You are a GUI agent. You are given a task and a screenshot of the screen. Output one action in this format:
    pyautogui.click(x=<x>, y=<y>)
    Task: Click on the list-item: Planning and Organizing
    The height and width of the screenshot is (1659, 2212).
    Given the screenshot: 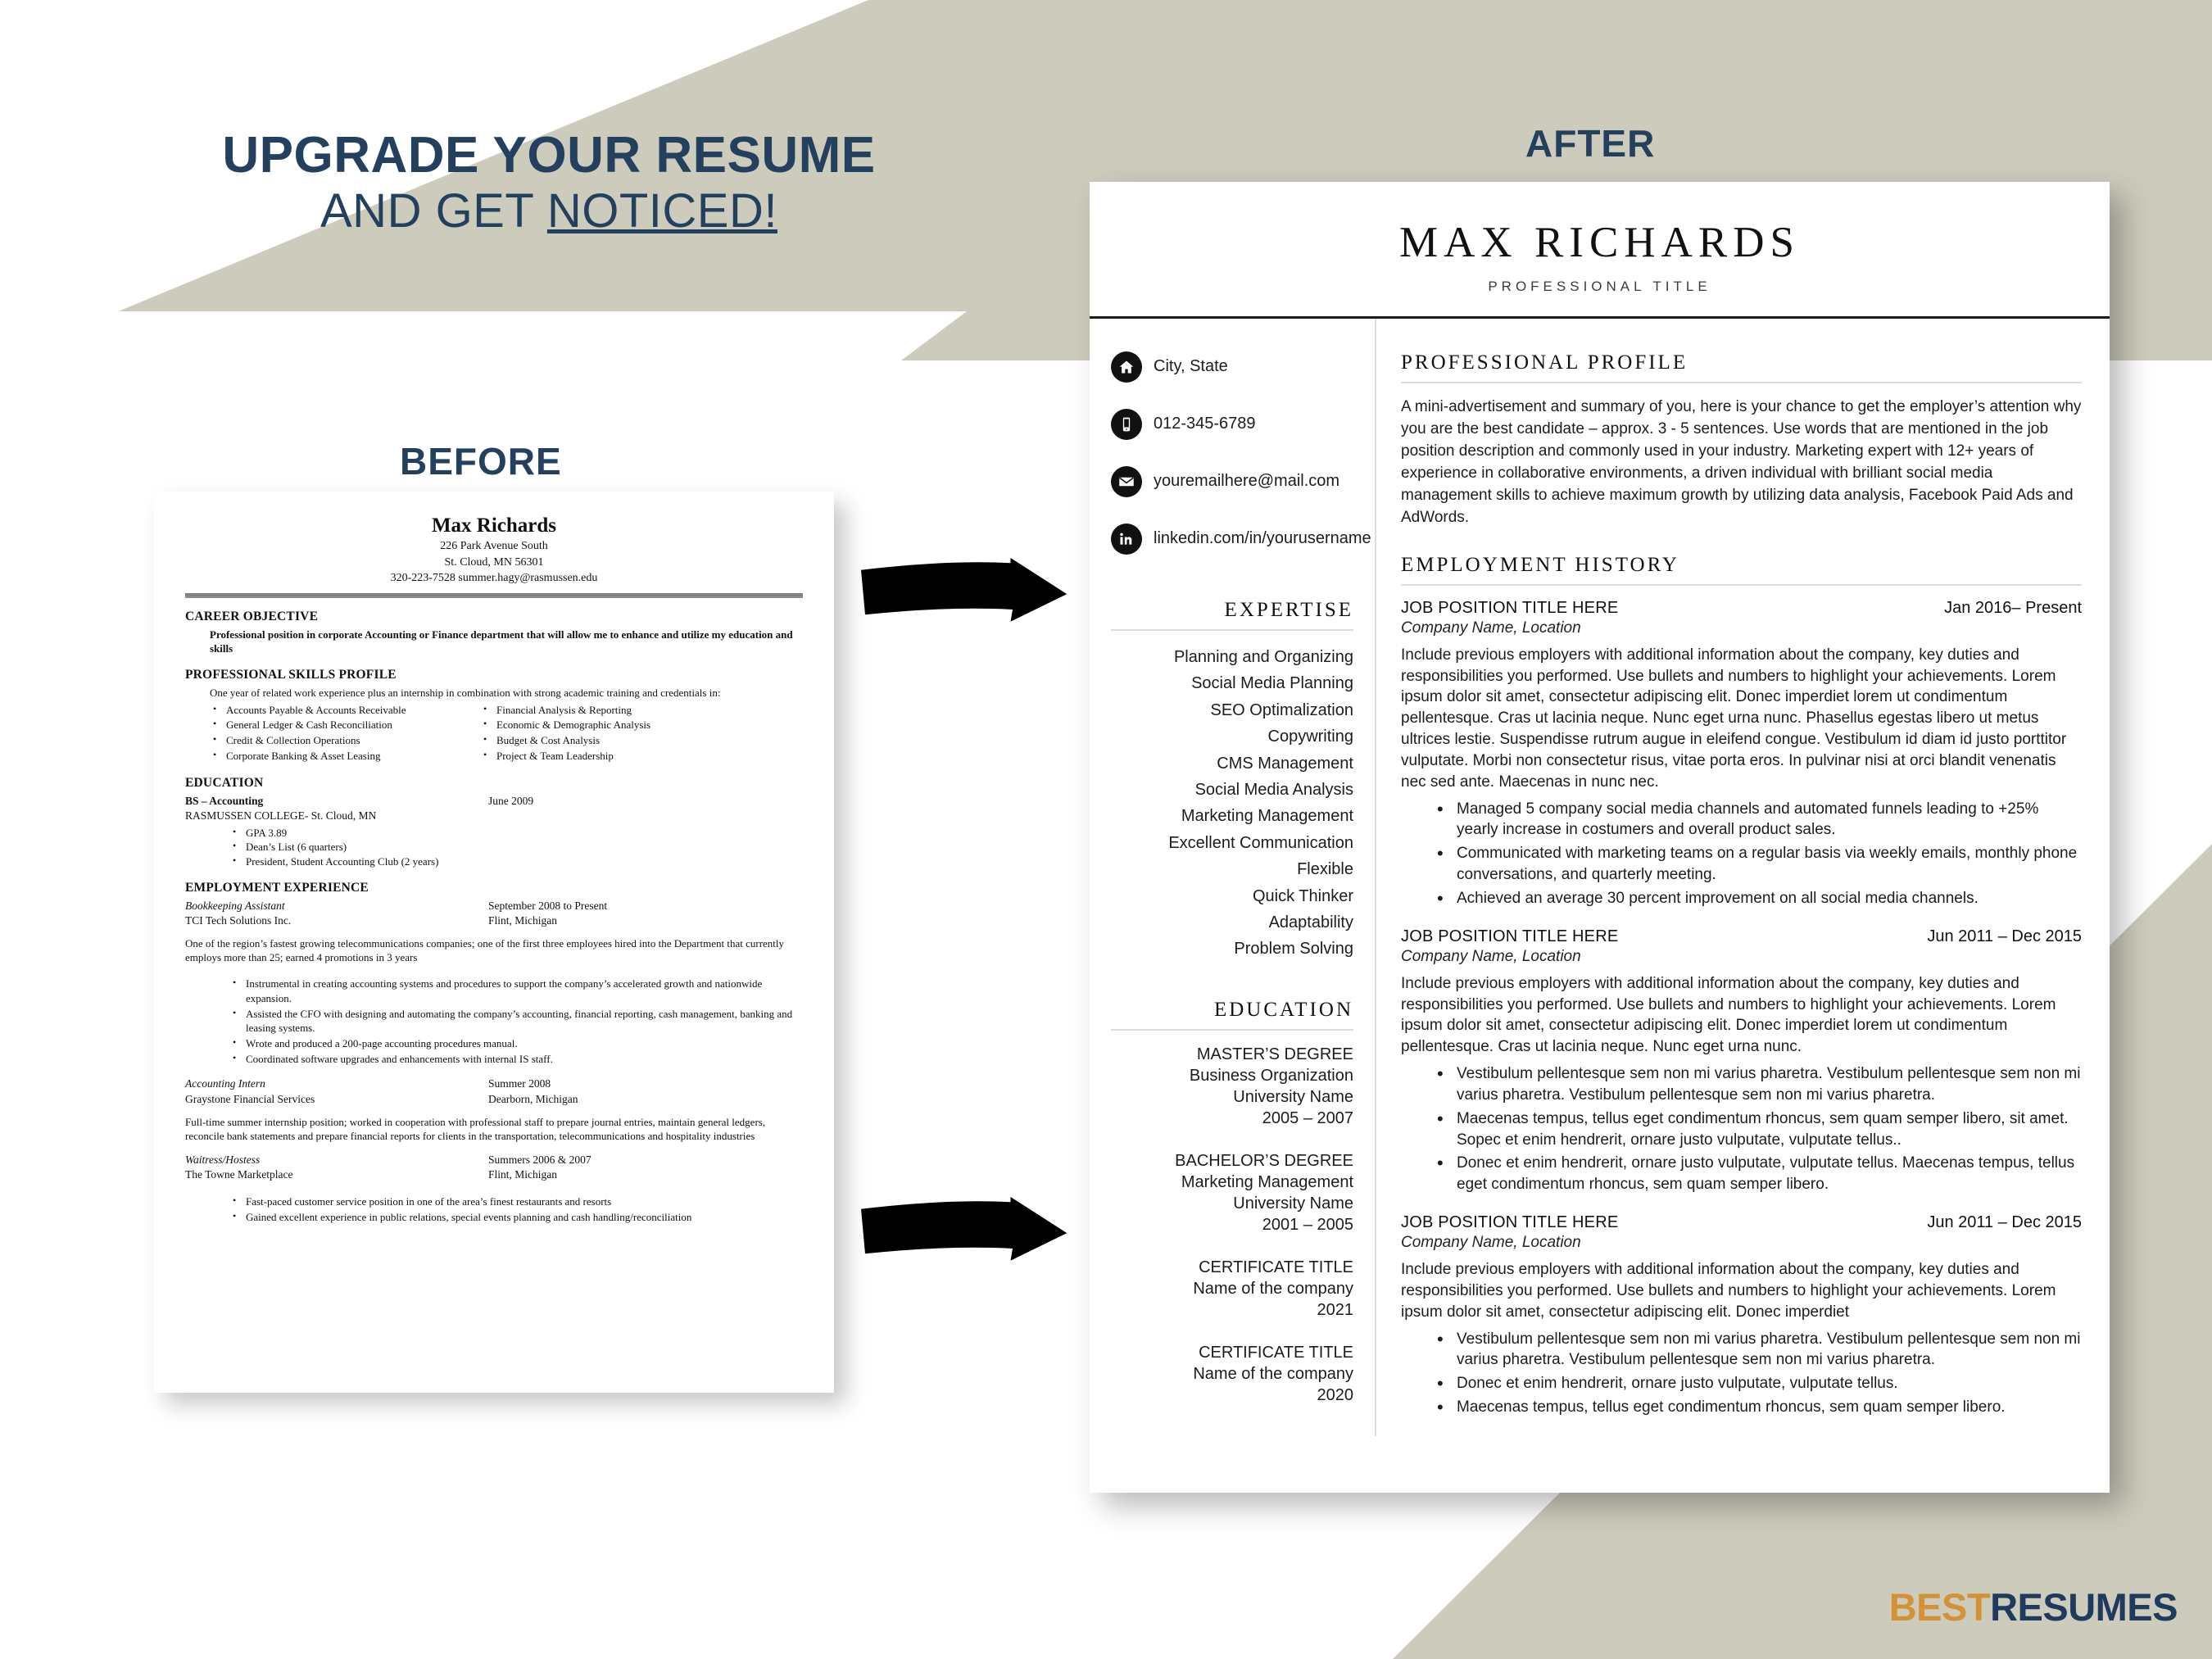 What is the action you would take?
    pyautogui.click(x=1263, y=657)
    